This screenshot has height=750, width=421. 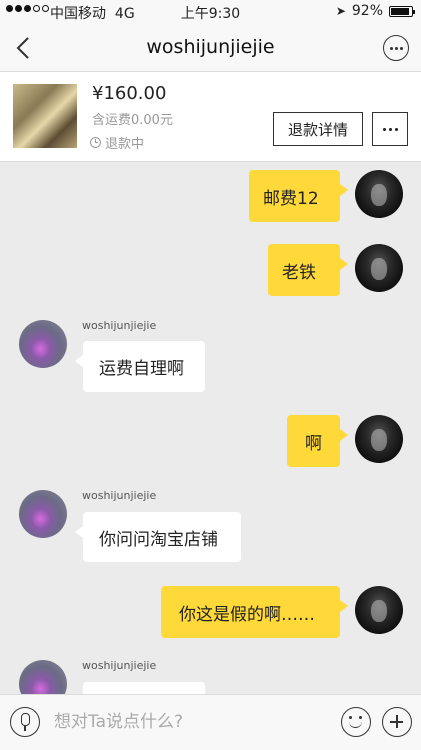 What do you see at coordinates (396, 48) in the screenshot?
I see `more-options-button` at bounding box center [396, 48].